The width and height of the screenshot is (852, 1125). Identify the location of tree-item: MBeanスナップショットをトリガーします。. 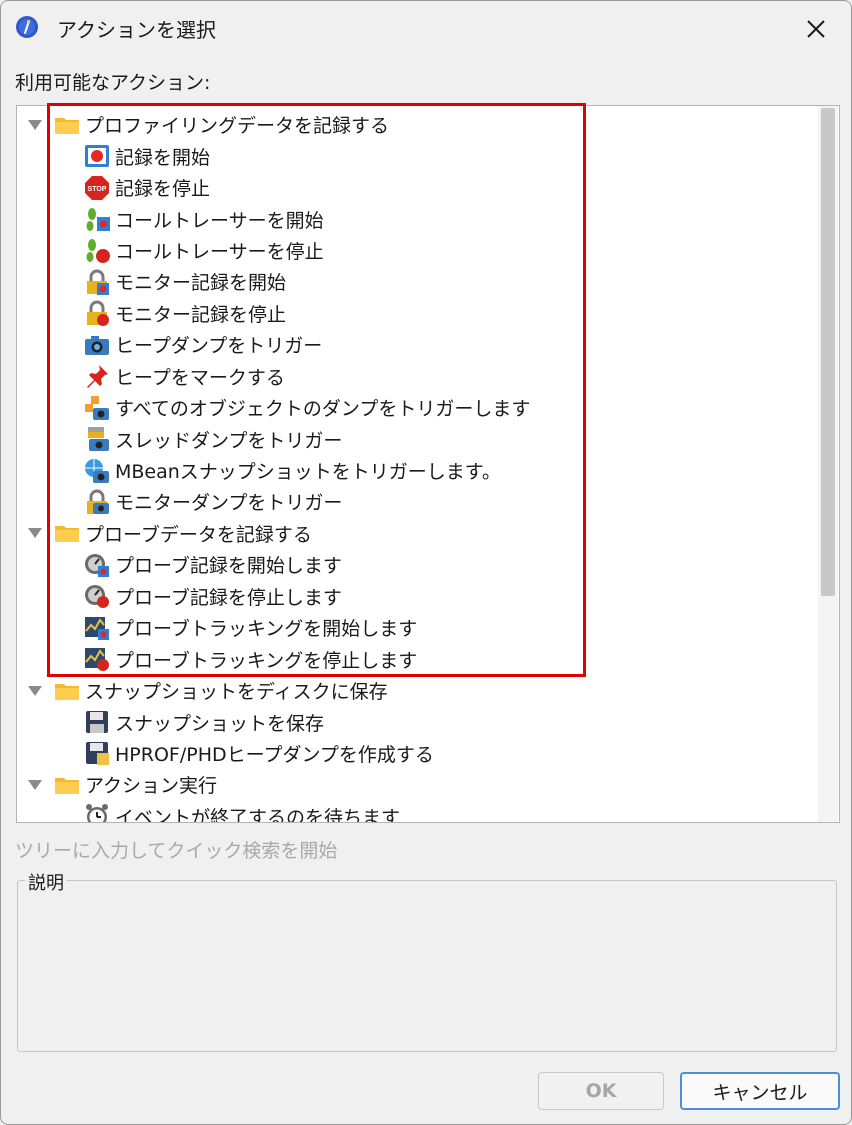
(417, 470).